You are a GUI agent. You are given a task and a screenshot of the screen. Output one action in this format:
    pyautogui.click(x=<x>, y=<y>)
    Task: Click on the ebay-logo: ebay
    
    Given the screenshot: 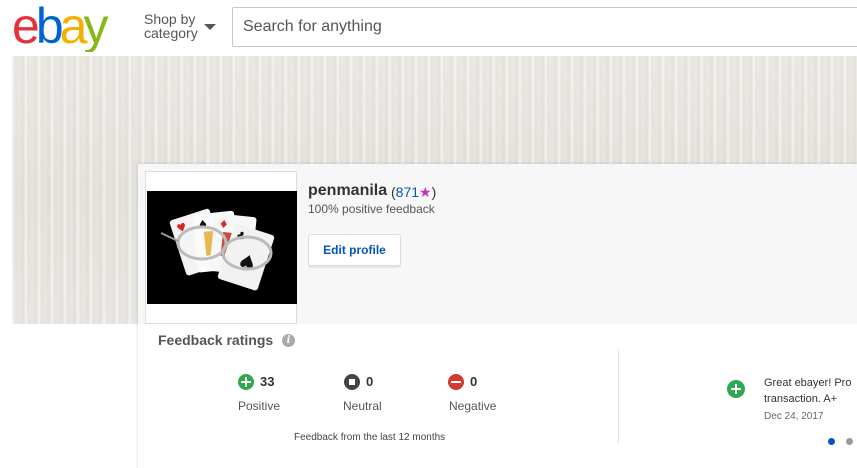 What is the action you would take?
    pyautogui.click(x=73, y=26)
    